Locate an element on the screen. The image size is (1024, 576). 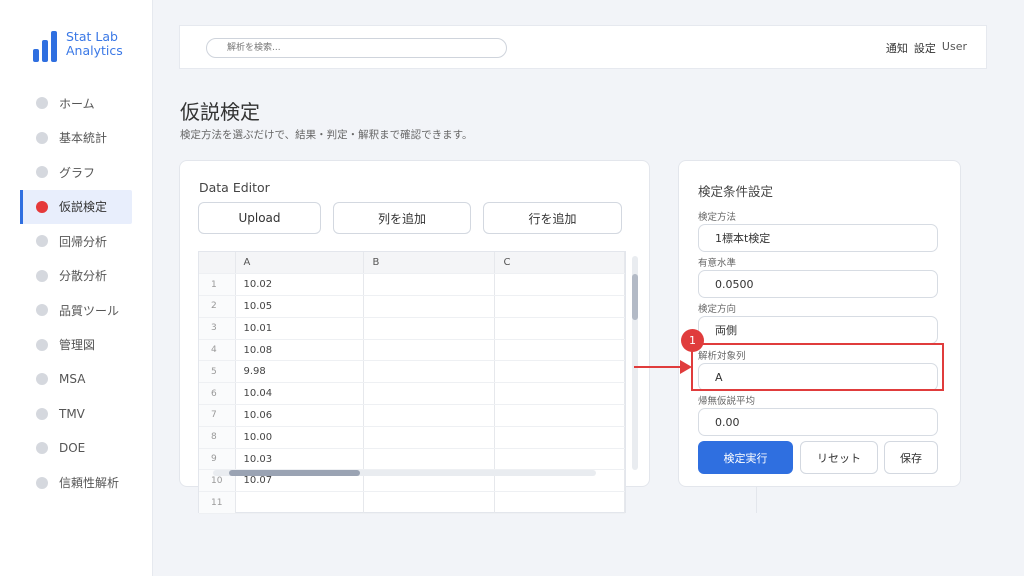
sidebar-item: MSA is located at coordinates (76, 379).